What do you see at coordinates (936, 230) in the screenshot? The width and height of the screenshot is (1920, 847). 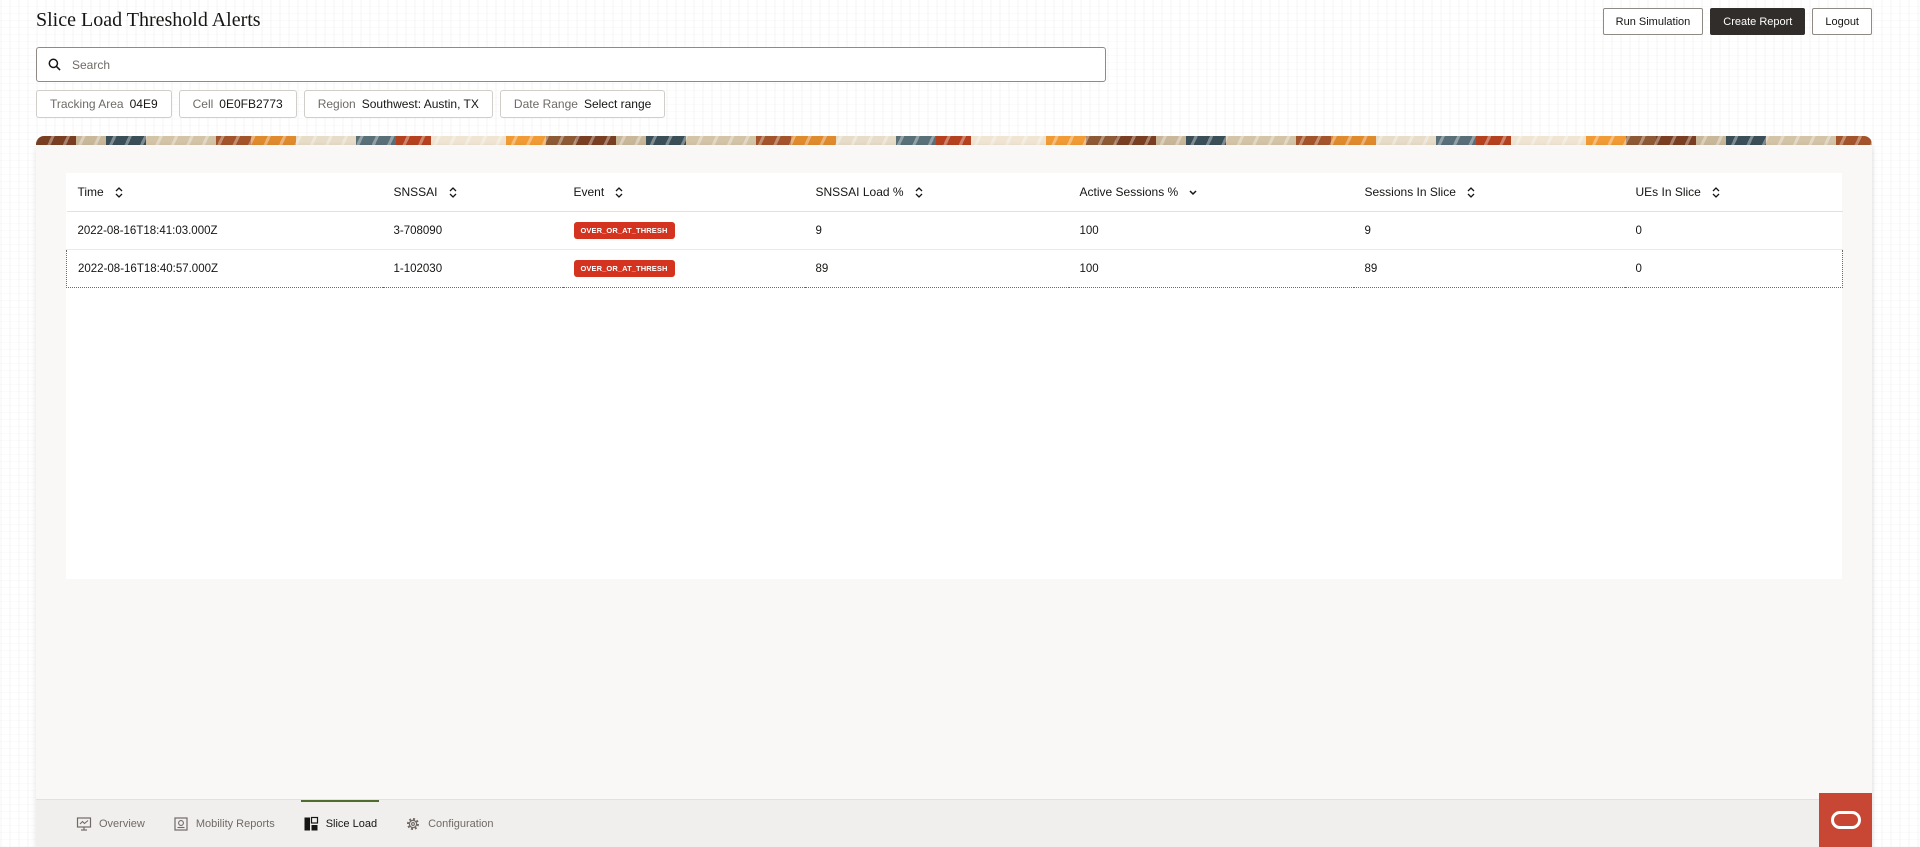 I see `cell-snssai-load: 9` at bounding box center [936, 230].